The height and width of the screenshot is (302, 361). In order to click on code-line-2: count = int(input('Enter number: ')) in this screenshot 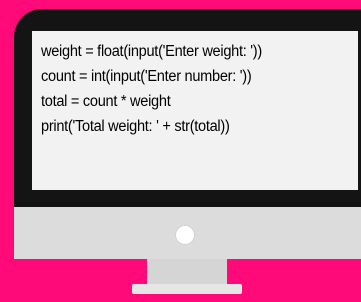, I will do `click(146, 76)`.